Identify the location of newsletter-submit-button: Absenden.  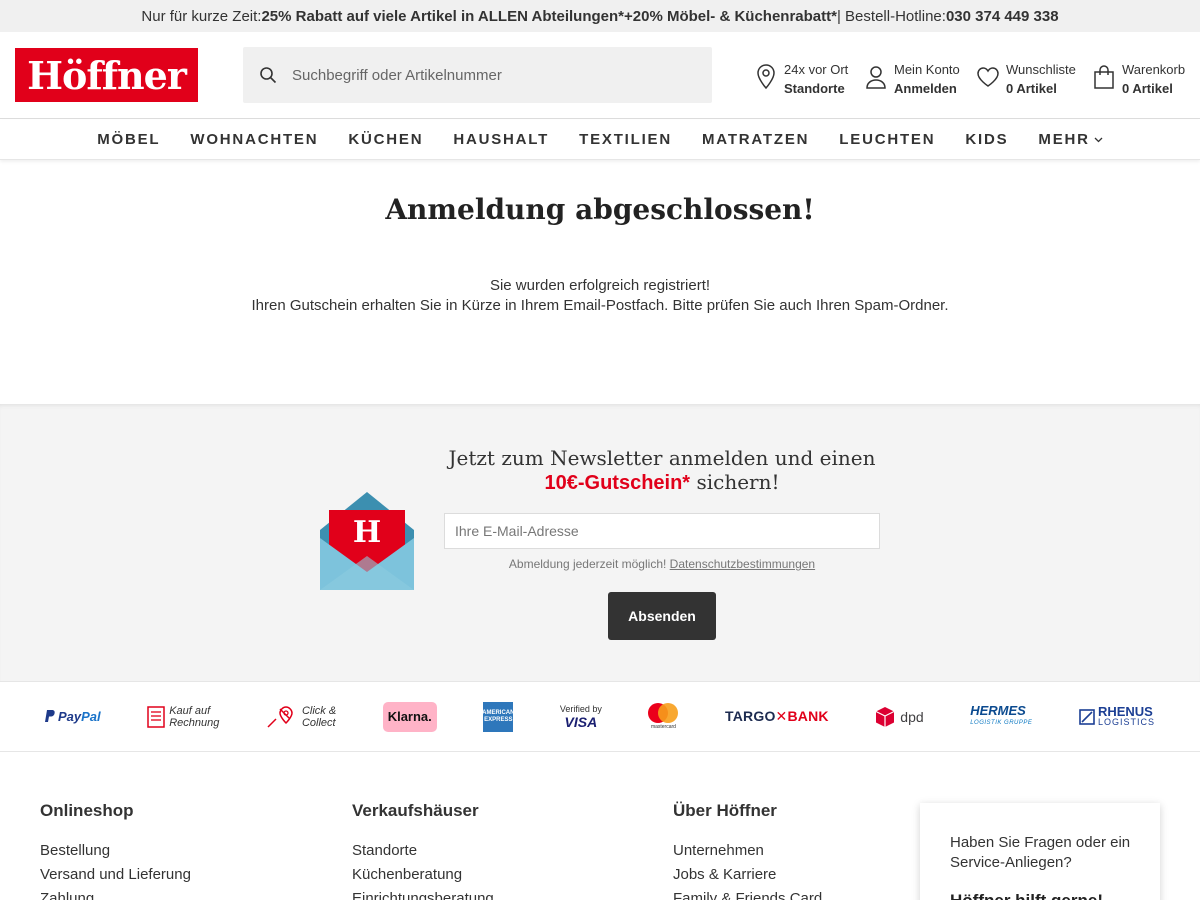
(662, 616).